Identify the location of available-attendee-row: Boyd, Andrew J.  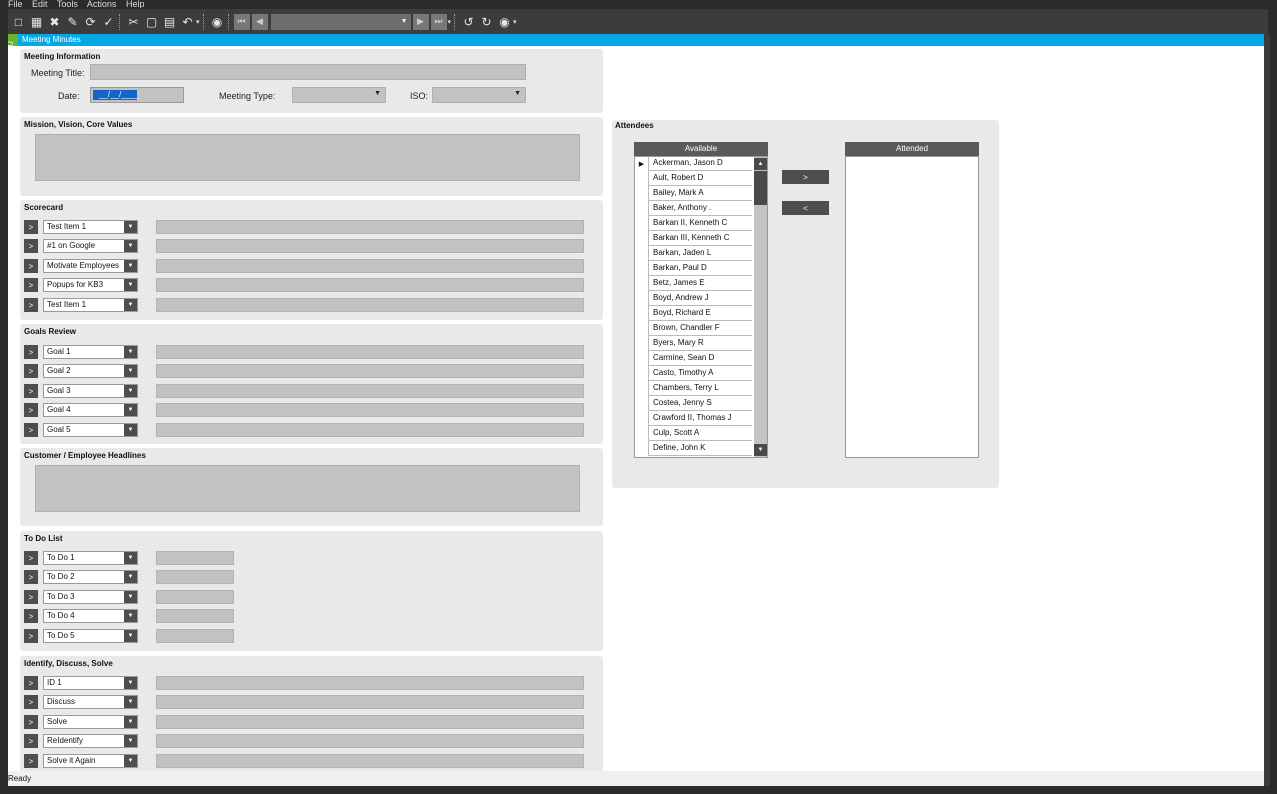
(693, 298).